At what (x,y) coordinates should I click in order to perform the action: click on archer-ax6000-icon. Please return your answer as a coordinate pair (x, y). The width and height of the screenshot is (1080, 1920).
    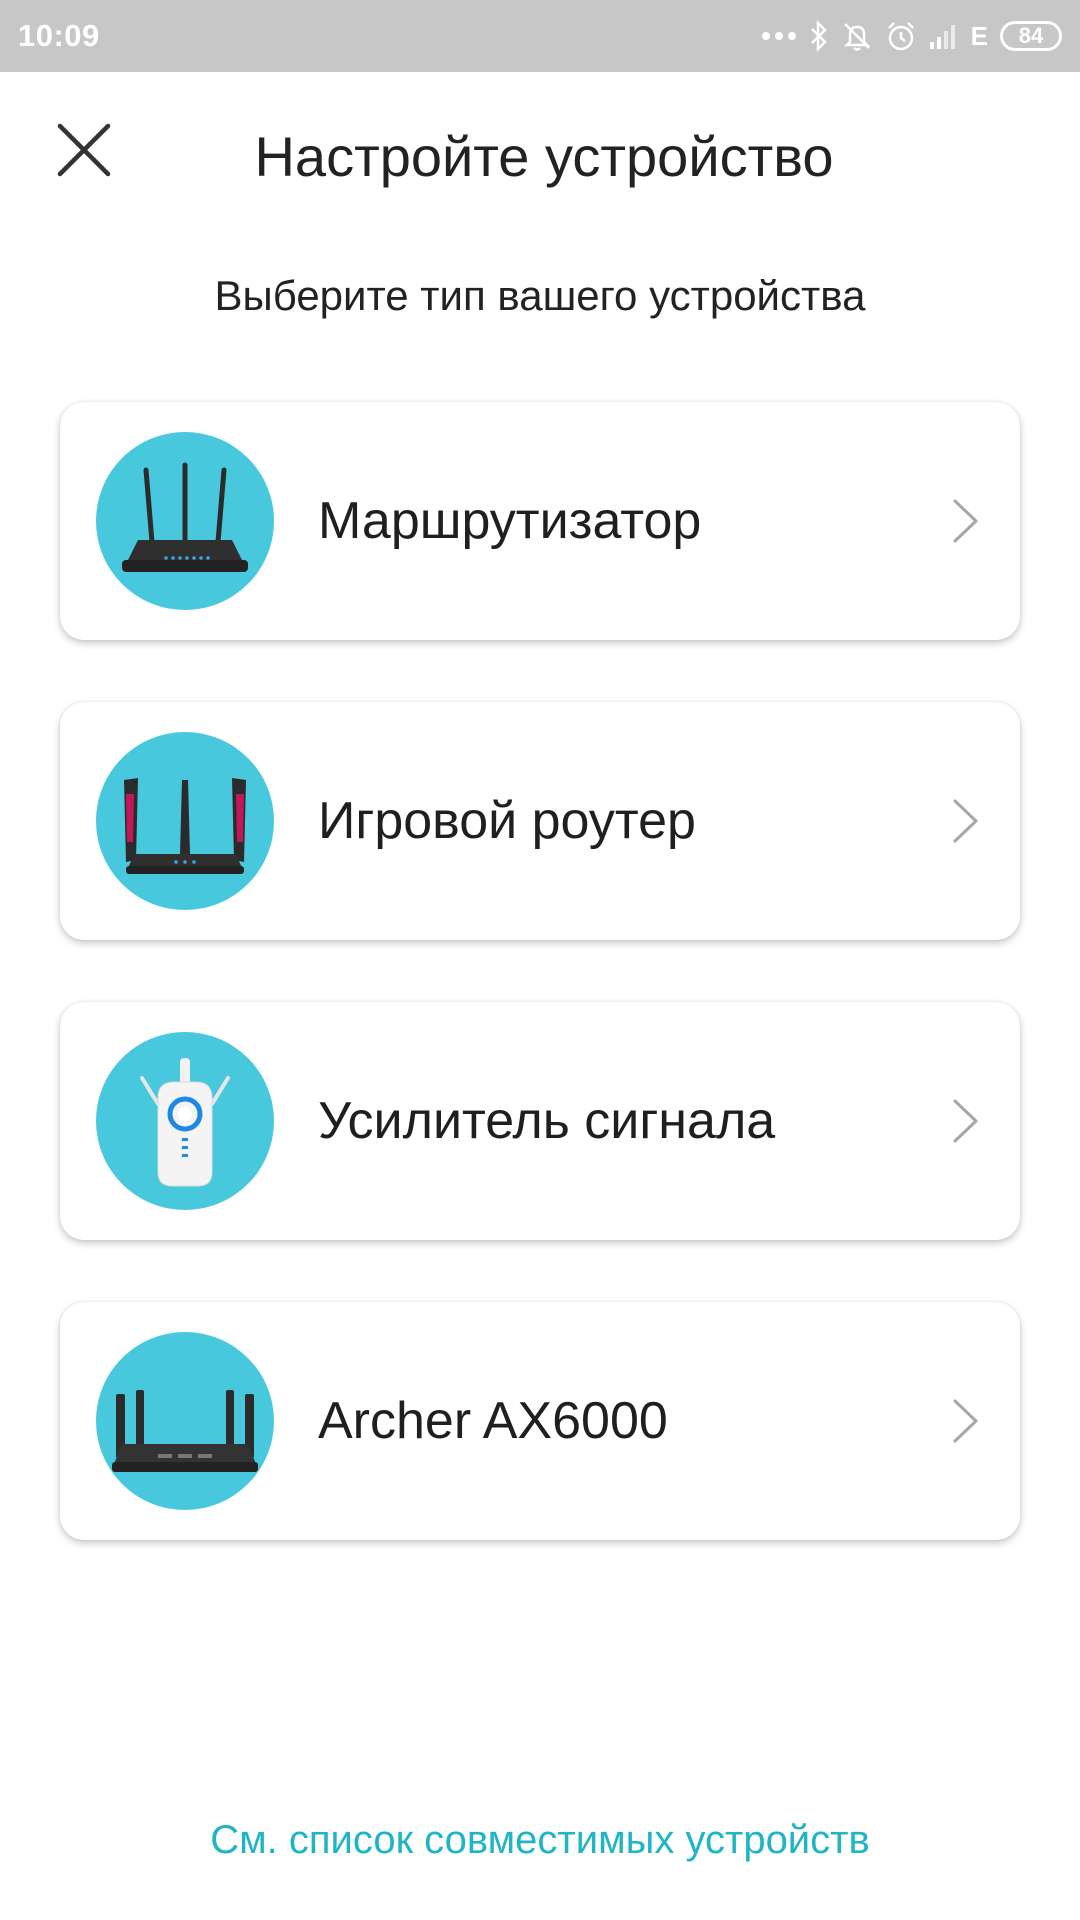
    Looking at the image, I should click on (185, 1421).